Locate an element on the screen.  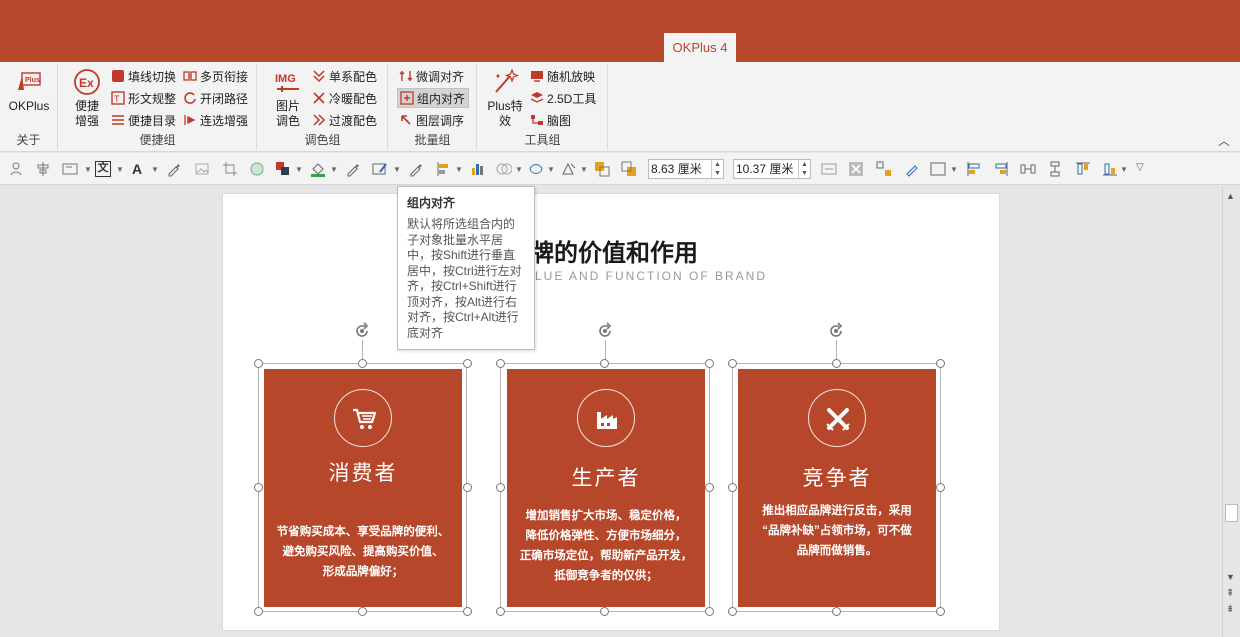
quick-toc-button: 便捷目录 is located at coordinates (144, 121).